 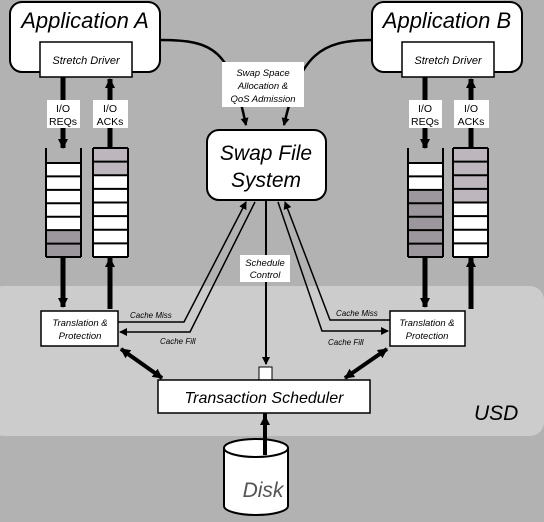 I want to click on svg-text: System, so click(x=266, y=180).